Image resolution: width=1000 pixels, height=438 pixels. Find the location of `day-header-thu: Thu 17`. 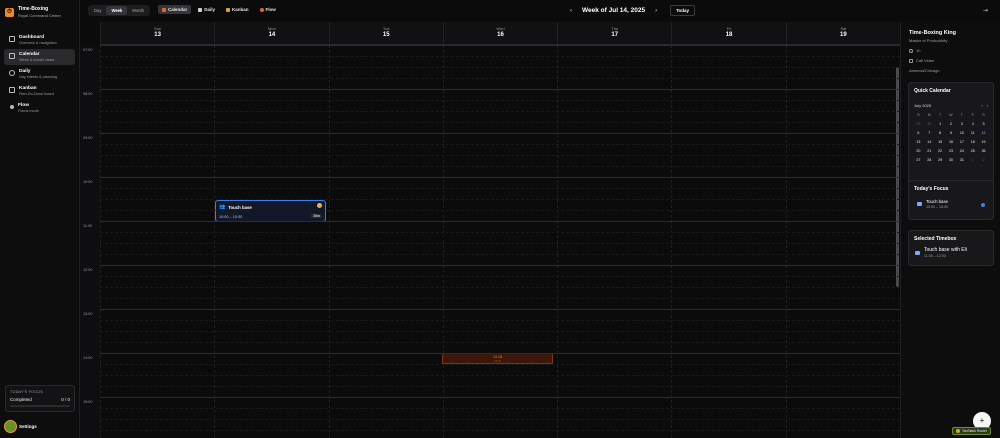

day-header-thu: Thu 17 is located at coordinates (614, 33).